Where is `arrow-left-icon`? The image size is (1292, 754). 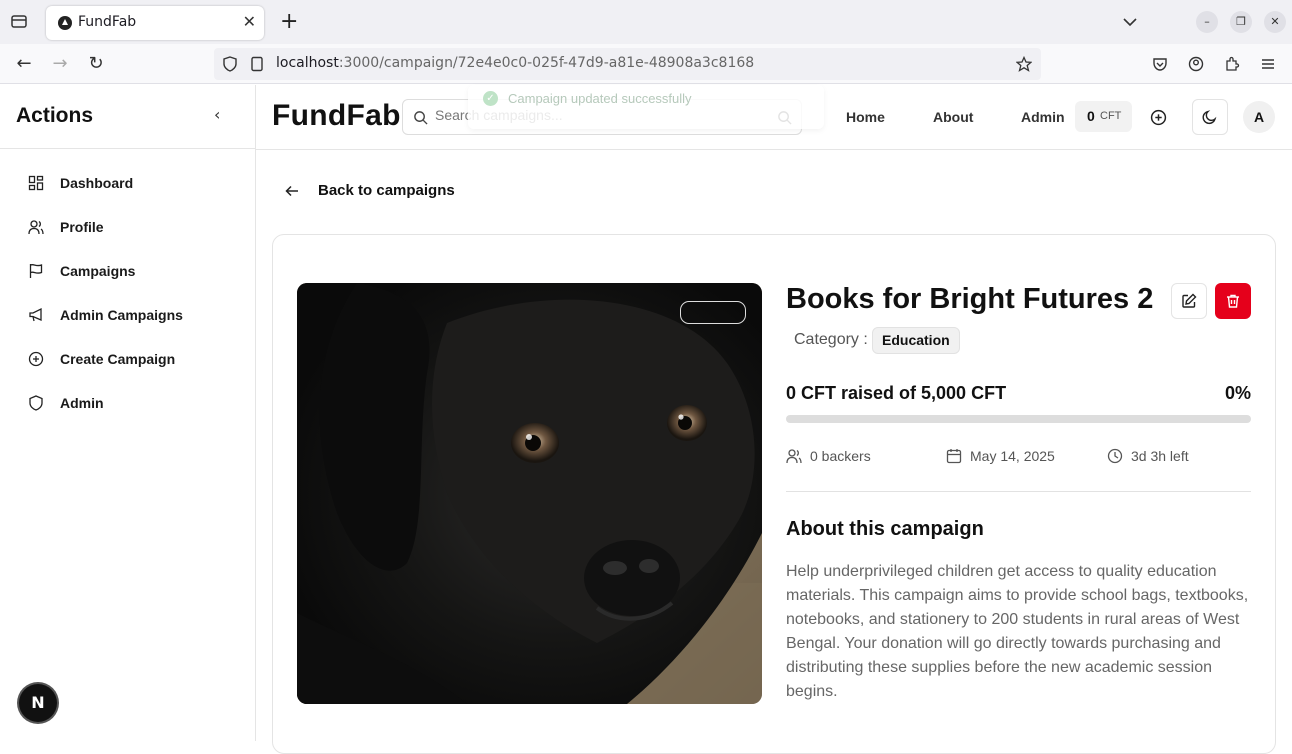
arrow-left-icon is located at coordinates (291, 190).